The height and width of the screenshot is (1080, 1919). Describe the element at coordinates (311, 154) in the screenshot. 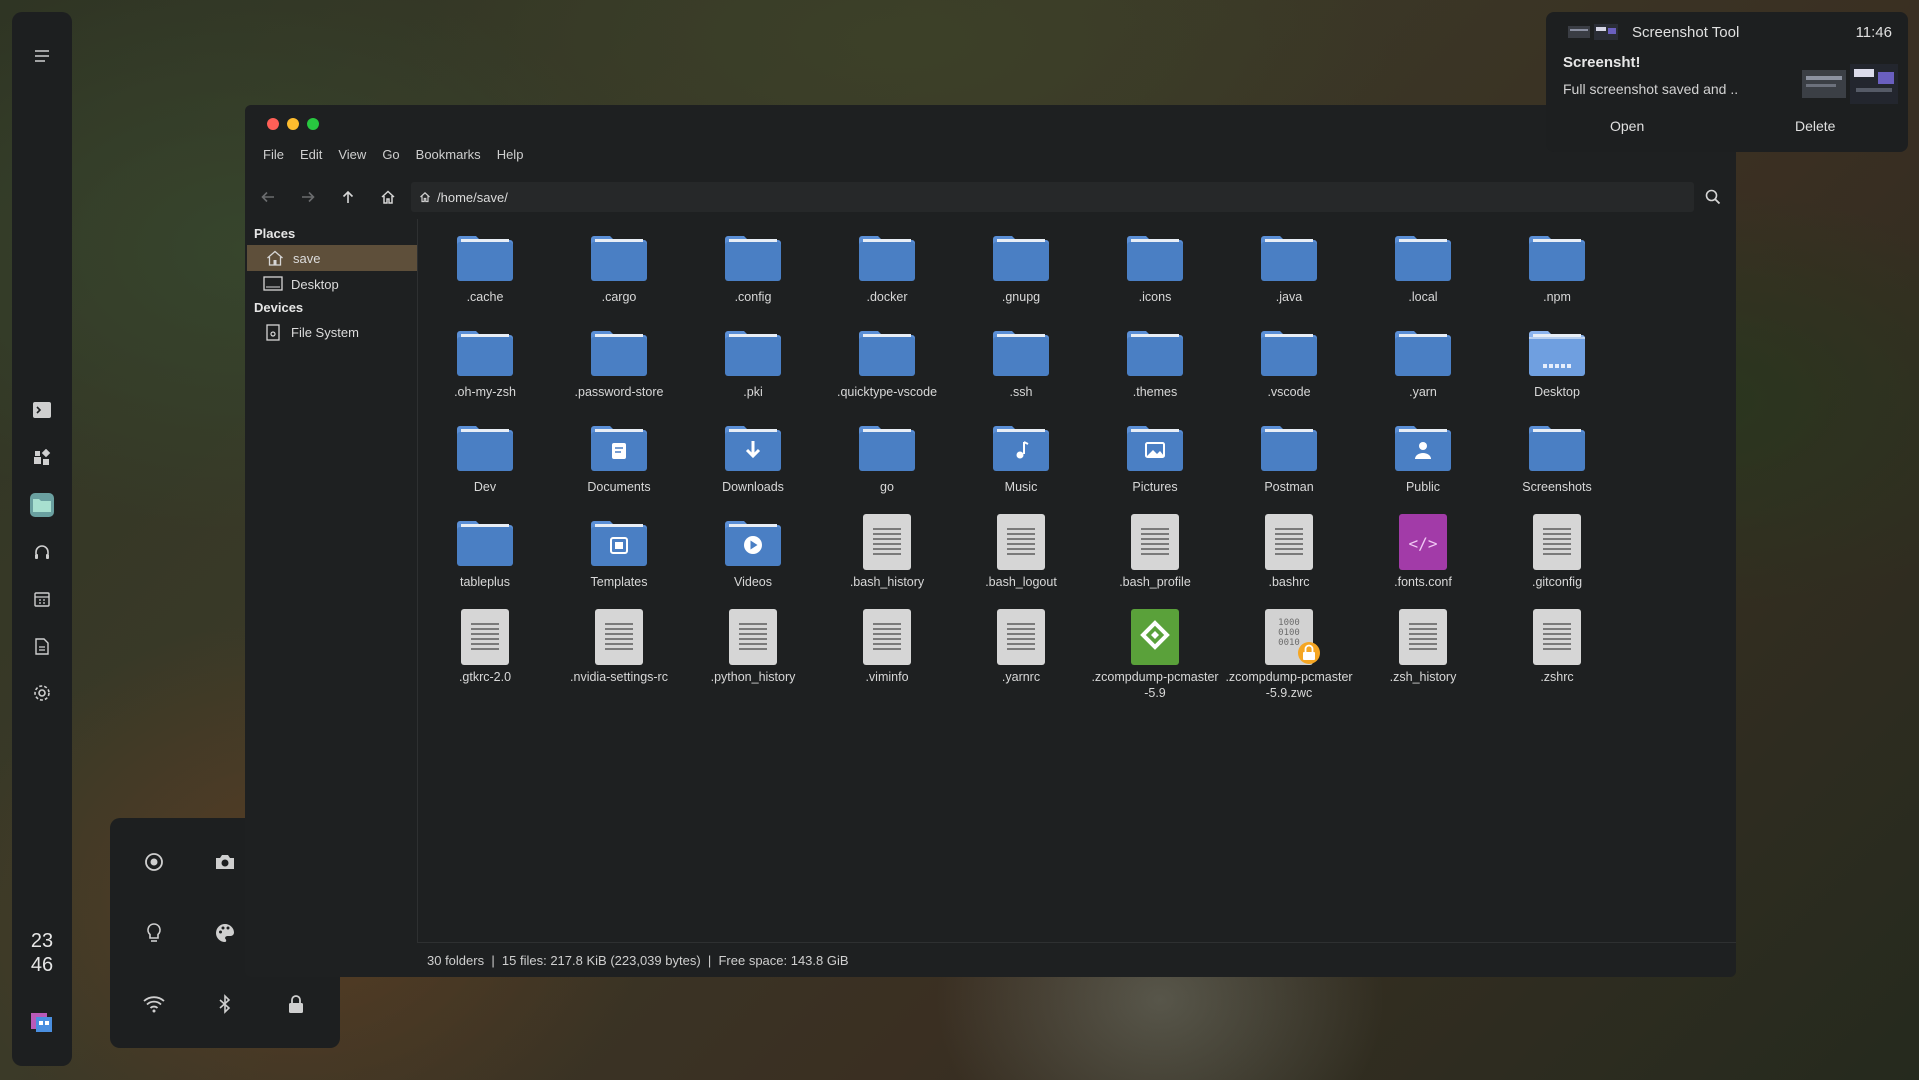

I see `menu-edit: Edit` at that location.